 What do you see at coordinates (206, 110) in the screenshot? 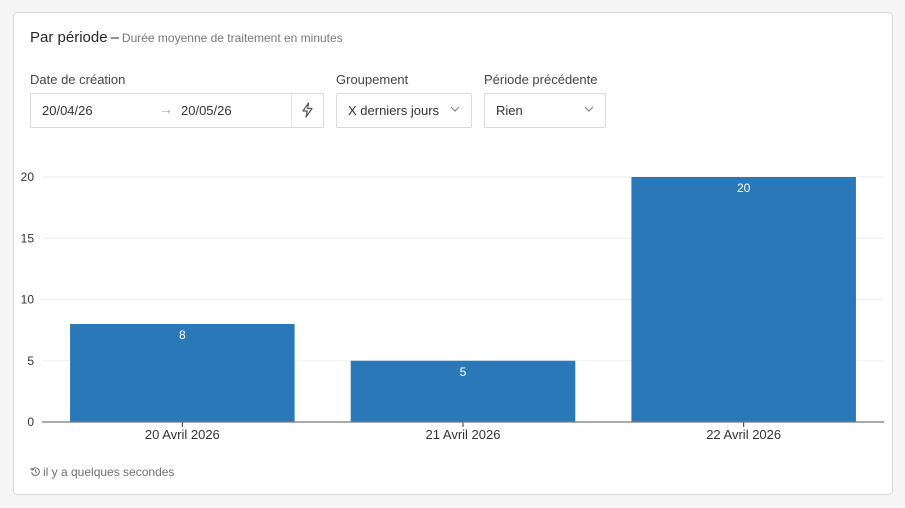
I see `date-end-input: 20/05/26` at bounding box center [206, 110].